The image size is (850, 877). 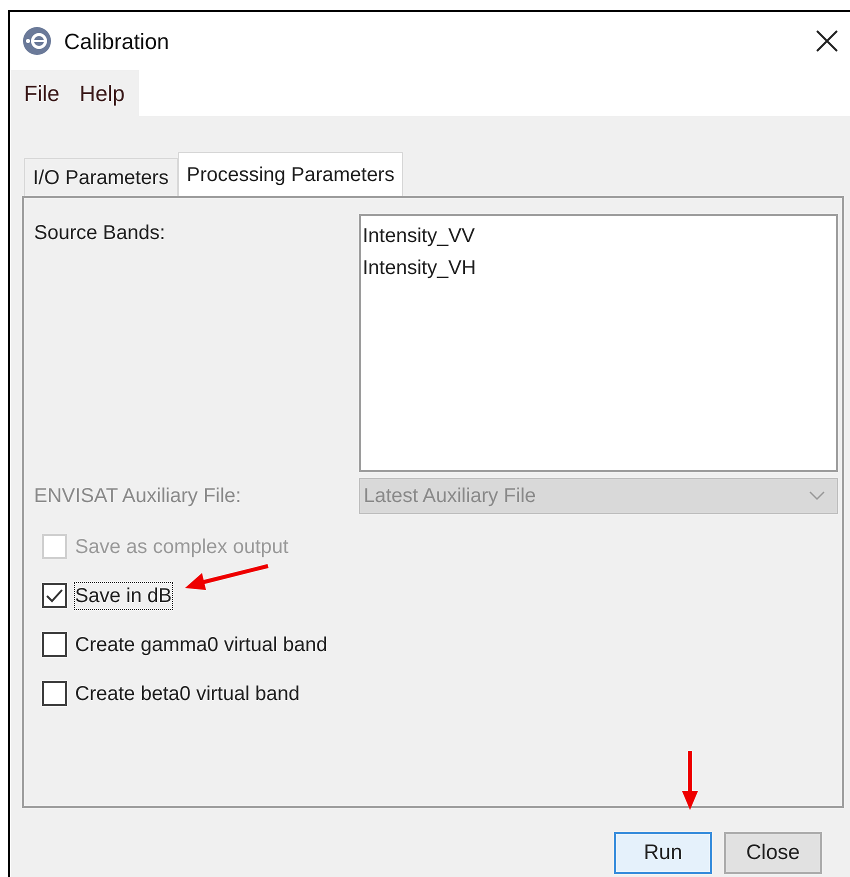 I want to click on window-title: Calibration, so click(x=117, y=42).